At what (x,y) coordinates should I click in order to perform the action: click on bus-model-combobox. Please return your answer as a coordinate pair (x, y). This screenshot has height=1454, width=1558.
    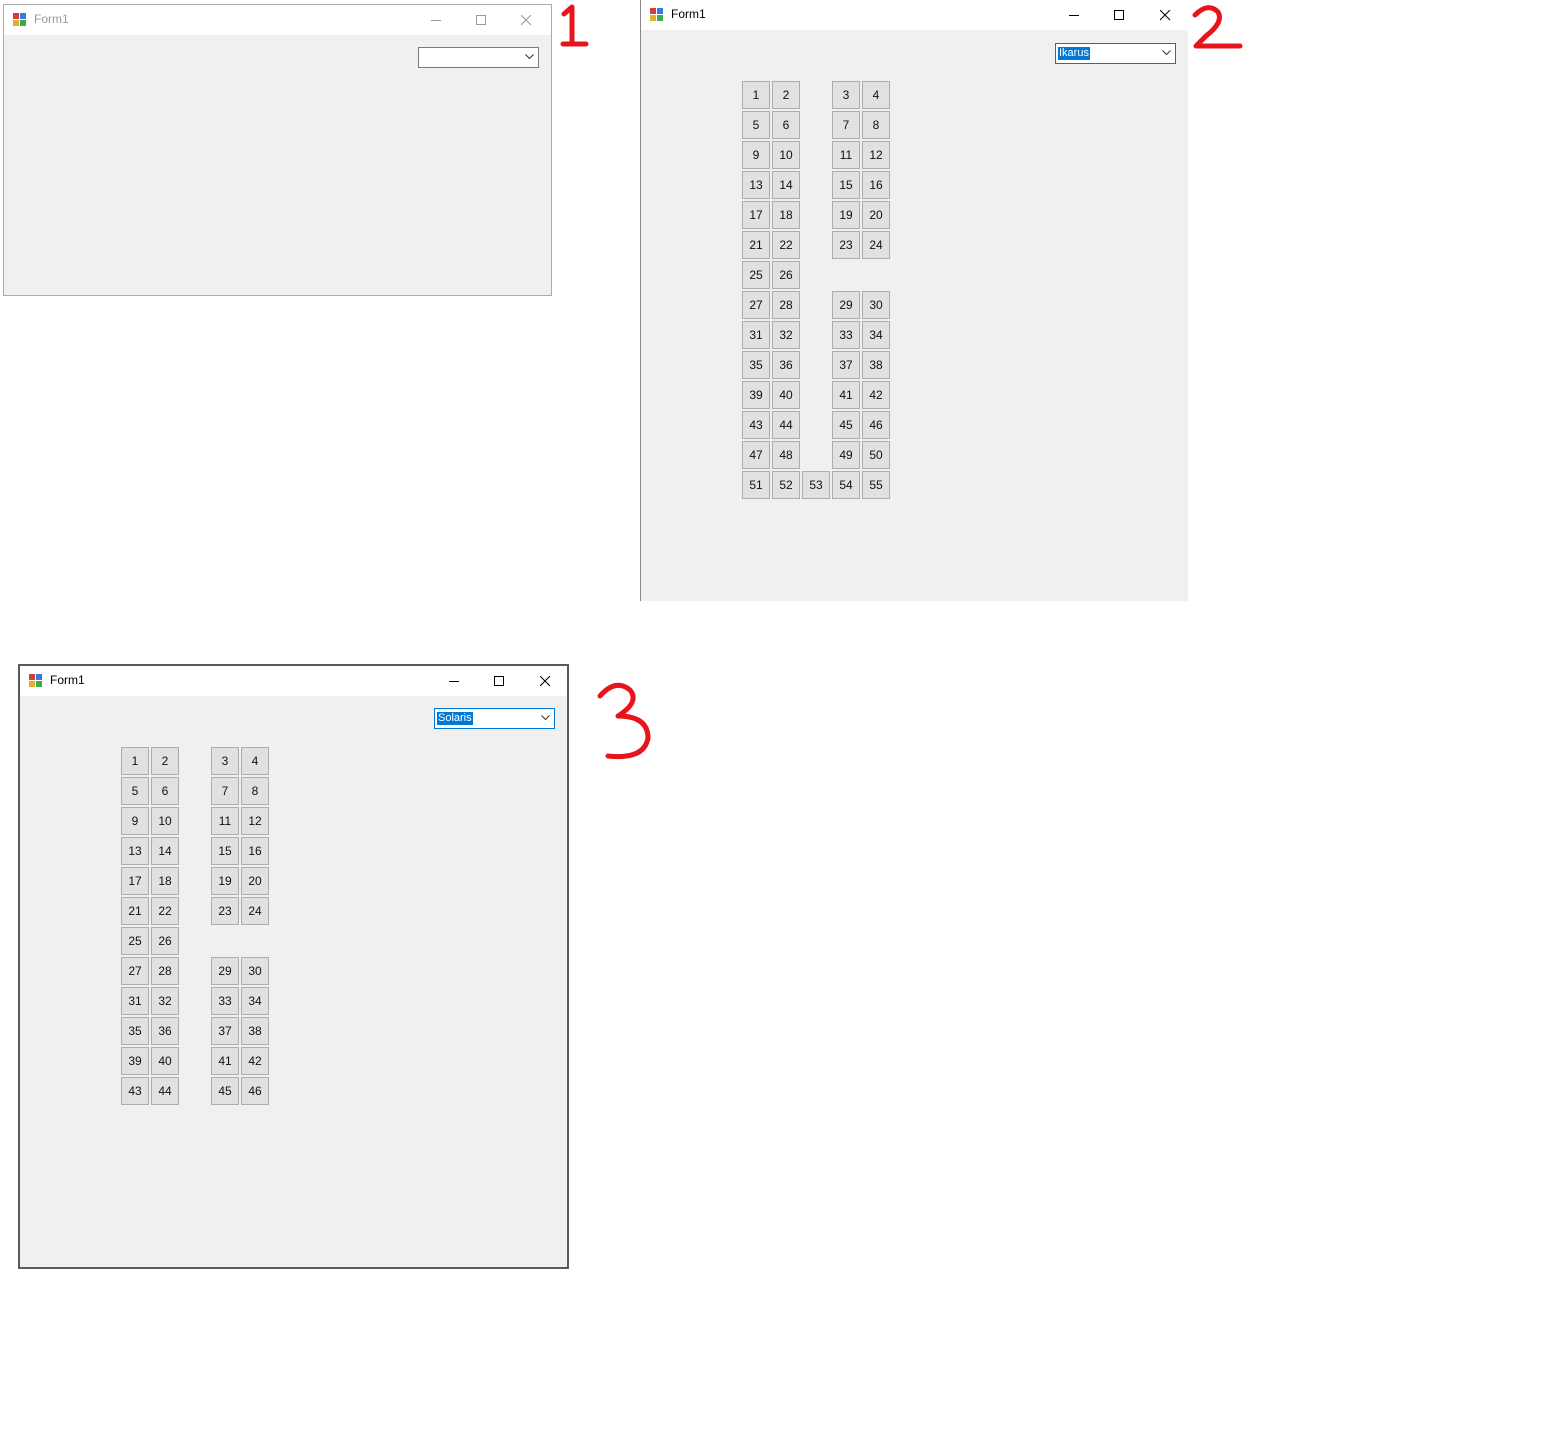
    Looking at the image, I should click on (478, 57).